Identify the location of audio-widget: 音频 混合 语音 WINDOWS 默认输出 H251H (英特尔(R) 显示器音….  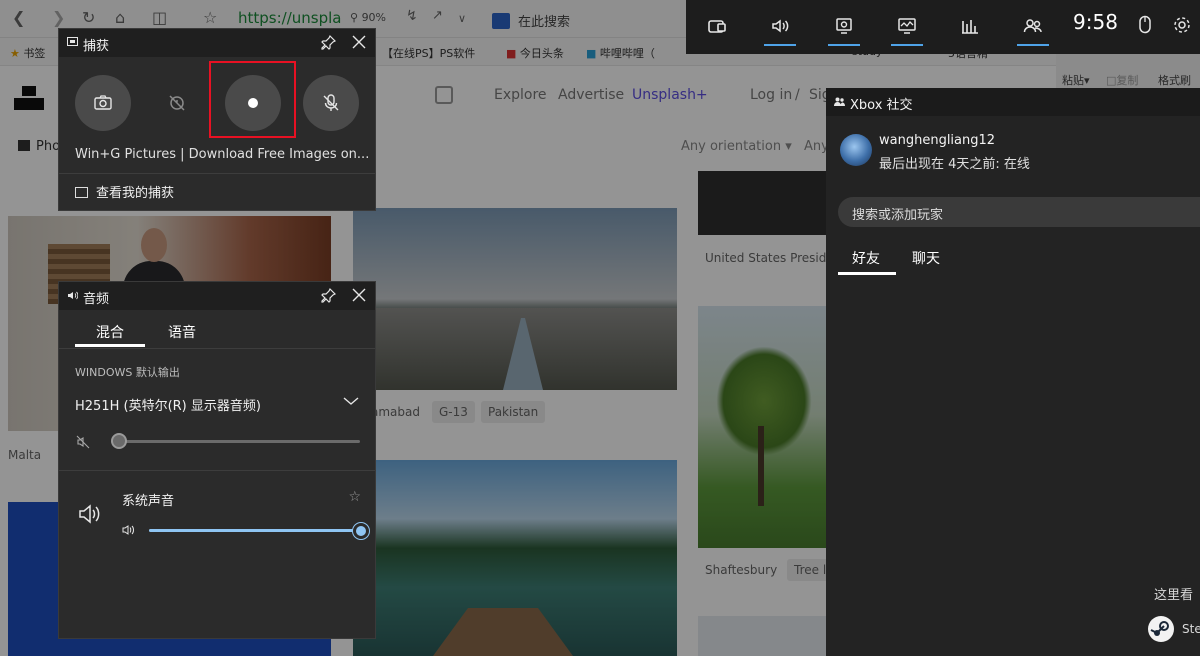
(217, 460).